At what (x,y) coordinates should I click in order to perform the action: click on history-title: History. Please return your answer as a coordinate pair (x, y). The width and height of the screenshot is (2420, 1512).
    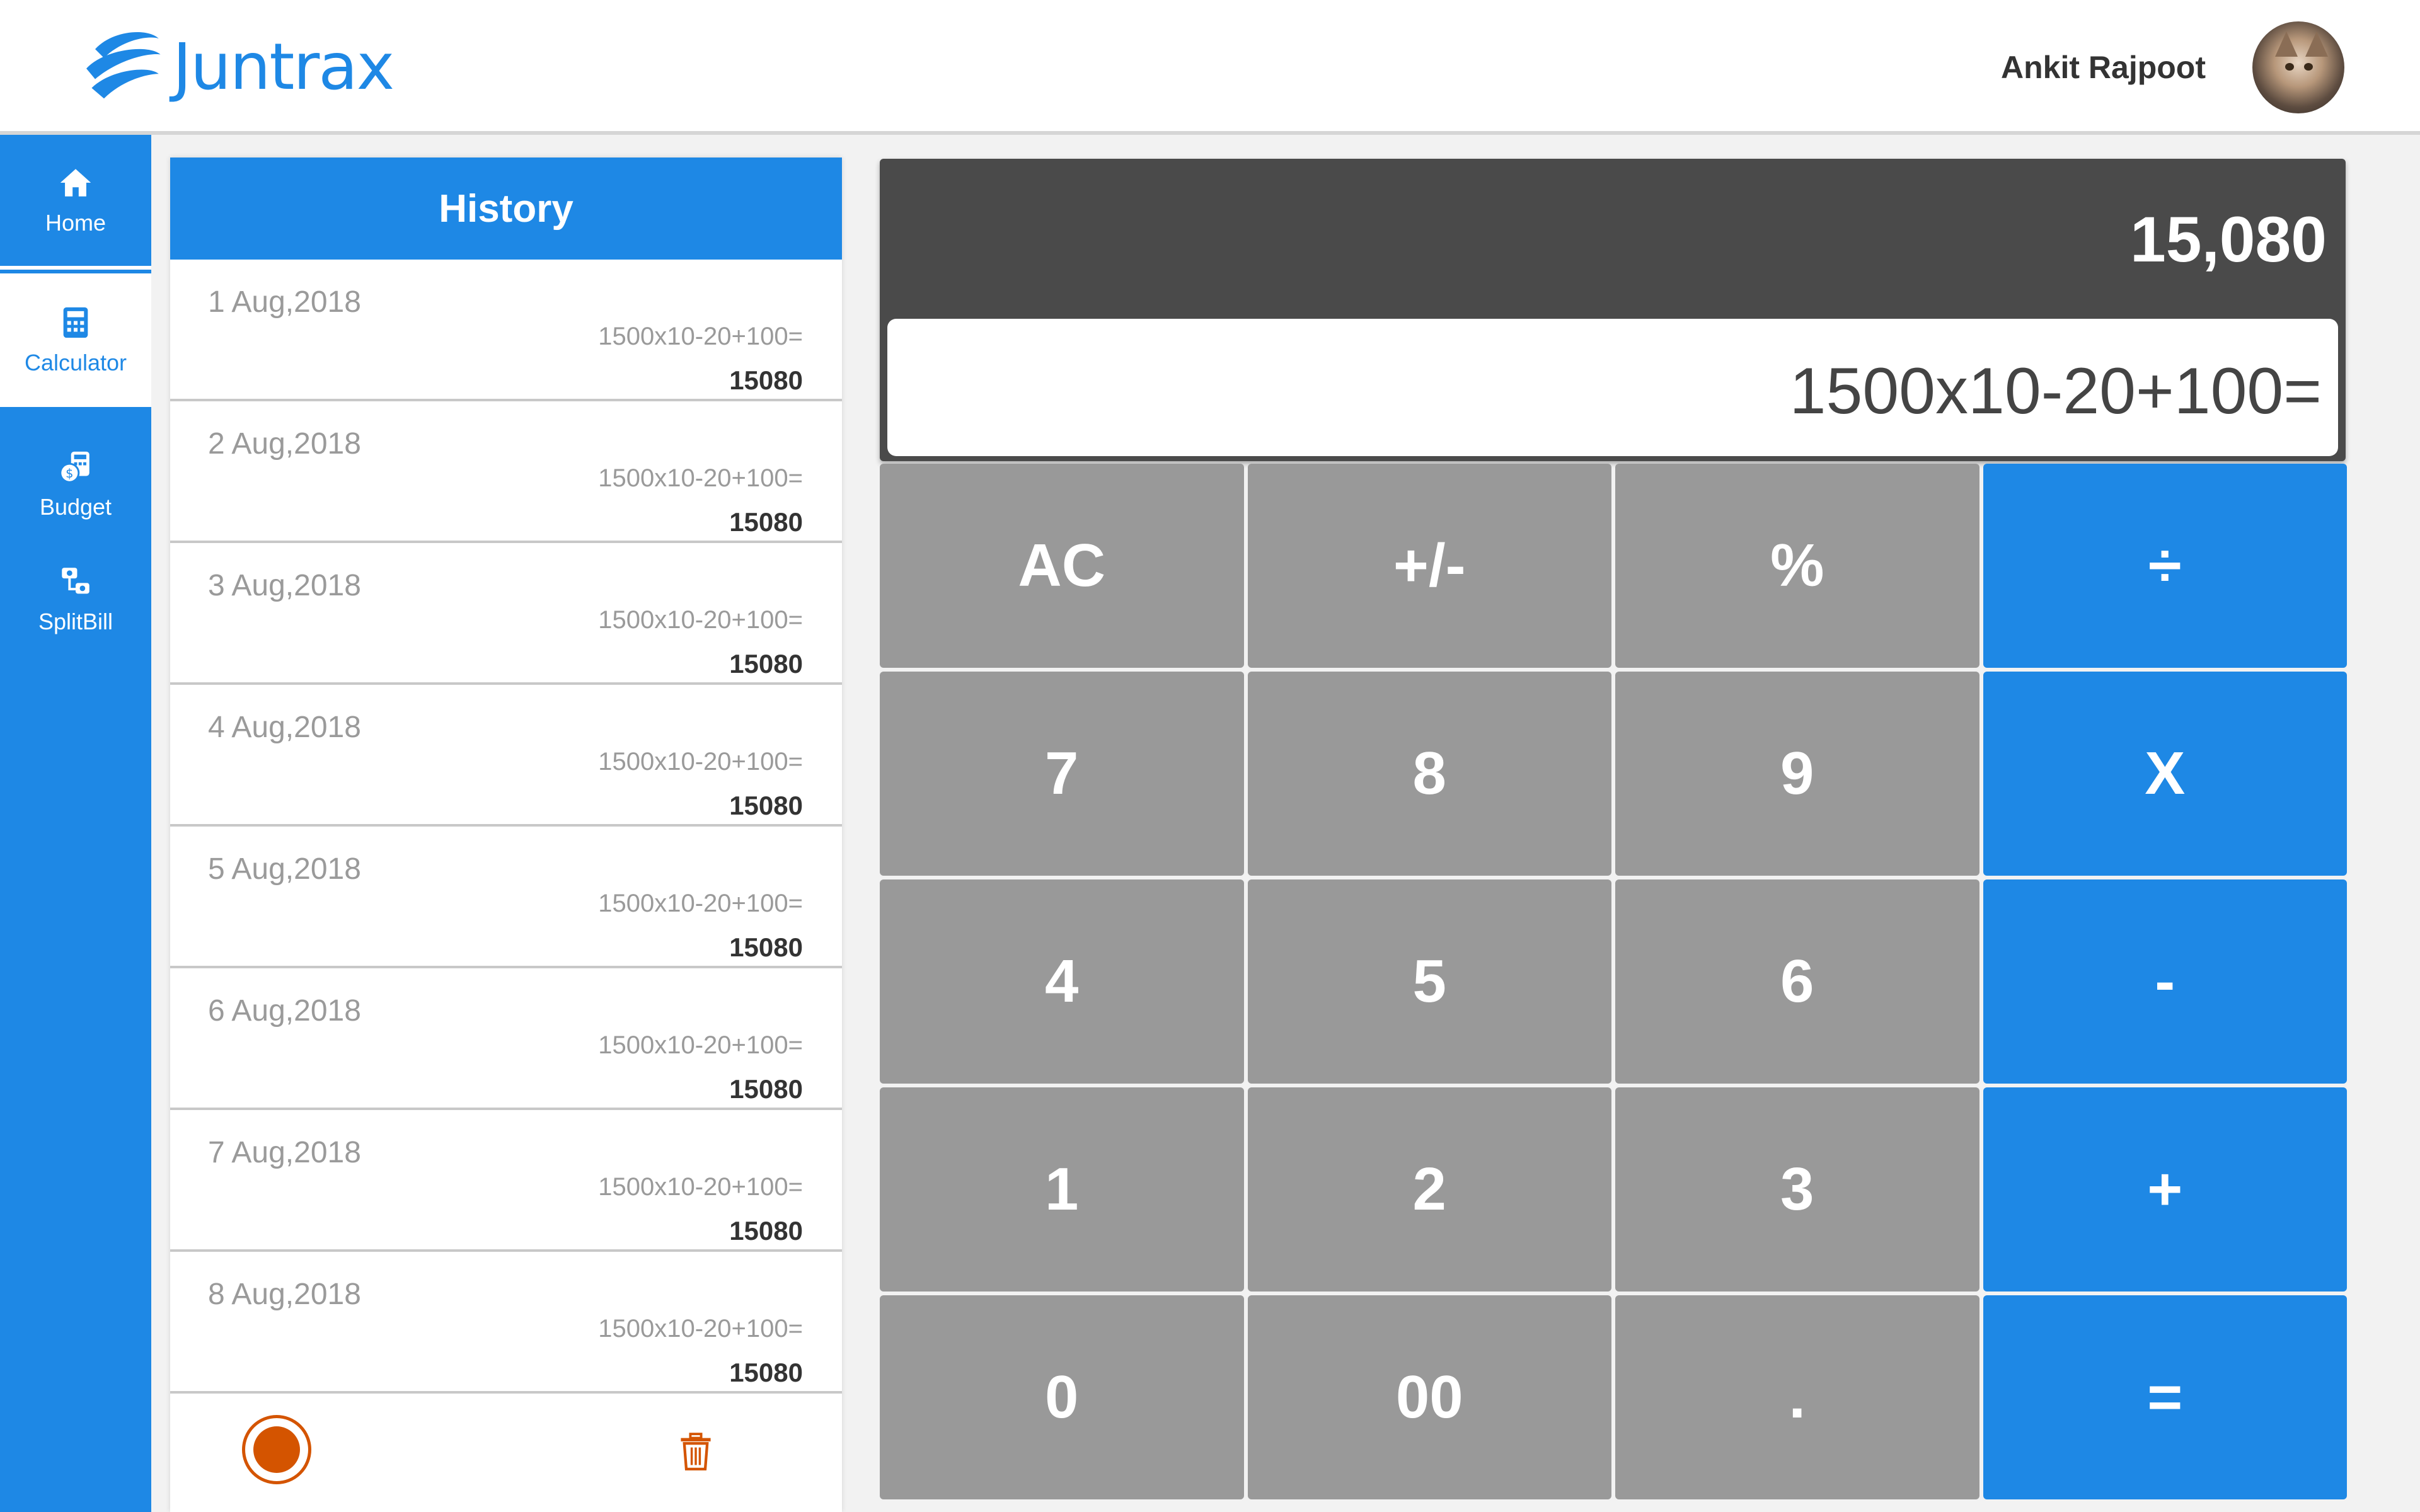
    Looking at the image, I should click on (506, 209).